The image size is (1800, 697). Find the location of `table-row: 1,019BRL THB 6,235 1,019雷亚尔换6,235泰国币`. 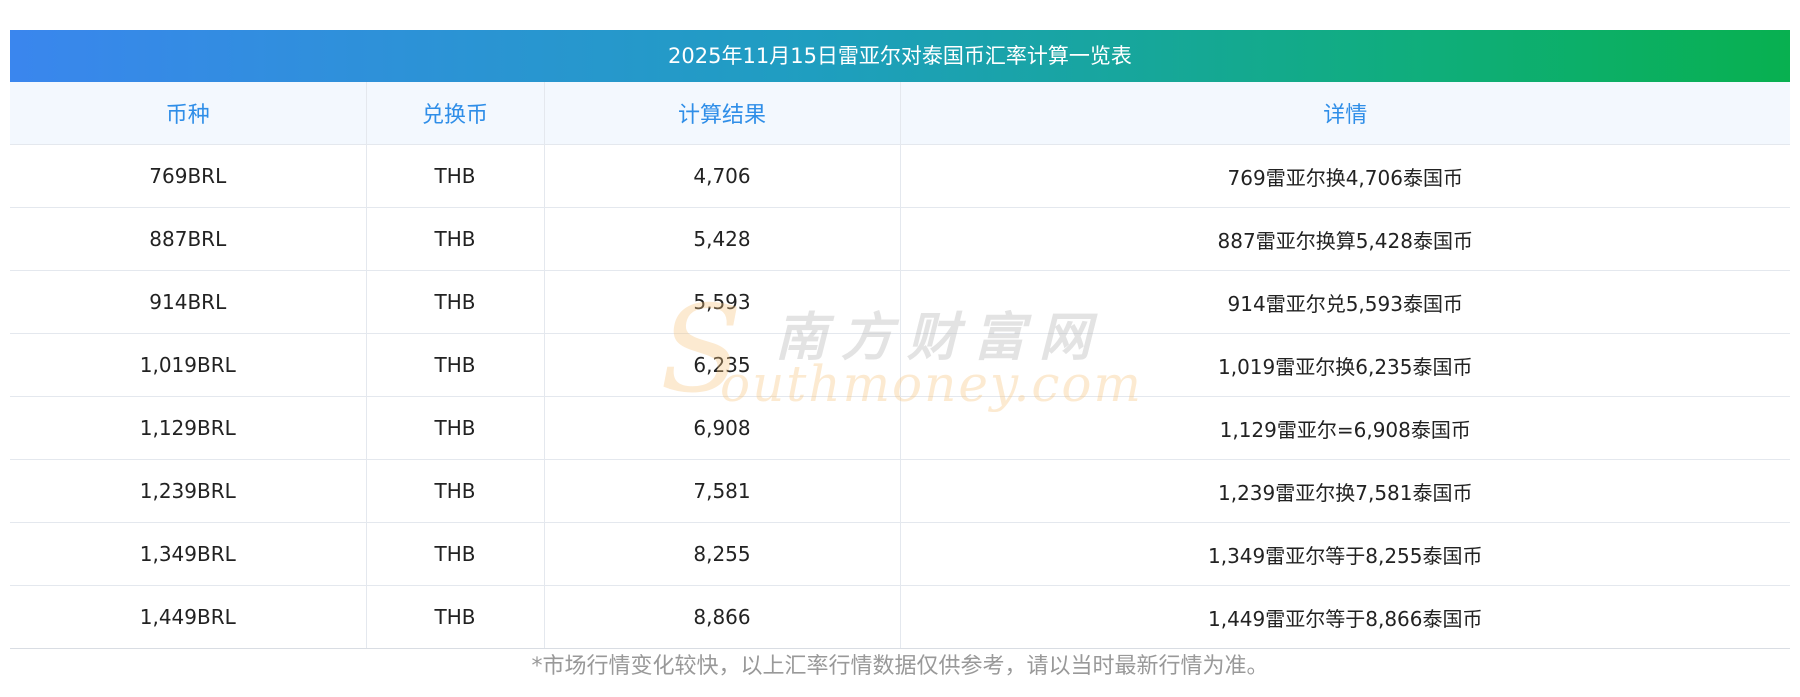

table-row: 1,019BRL THB 6,235 1,019雷亚尔换6,235泰国币 is located at coordinates (900, 365).